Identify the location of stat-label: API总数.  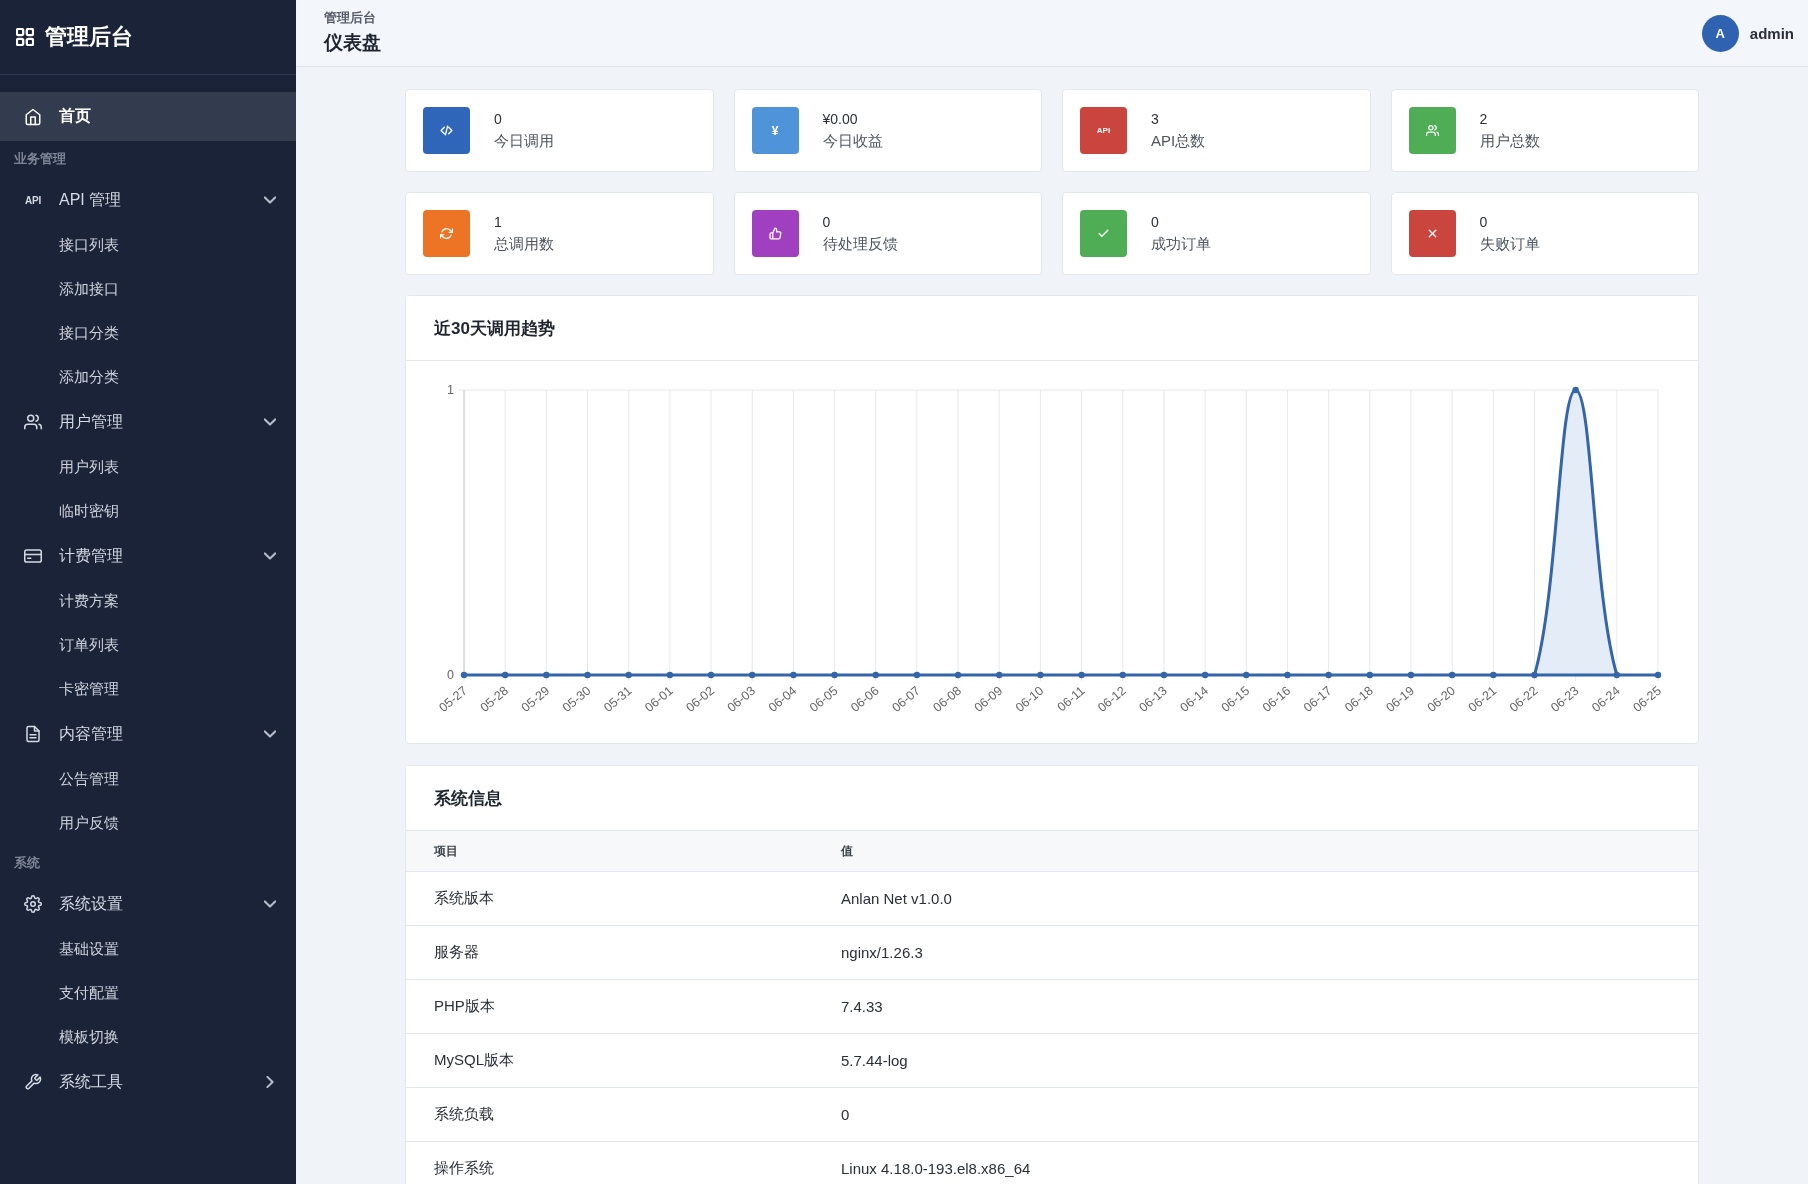
(1178, 141).